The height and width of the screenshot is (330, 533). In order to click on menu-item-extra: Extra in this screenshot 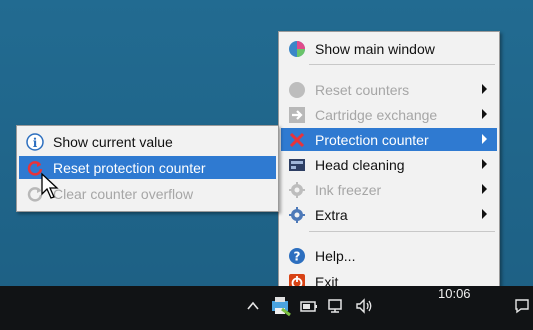, I will do `click(389, 214)`.